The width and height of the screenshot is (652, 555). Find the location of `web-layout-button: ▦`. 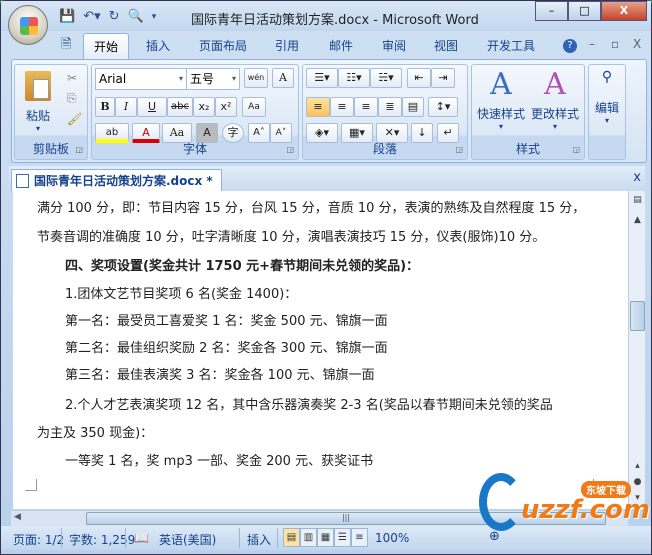

web-layout-button: ▦ is located at coordinates (325, 537).